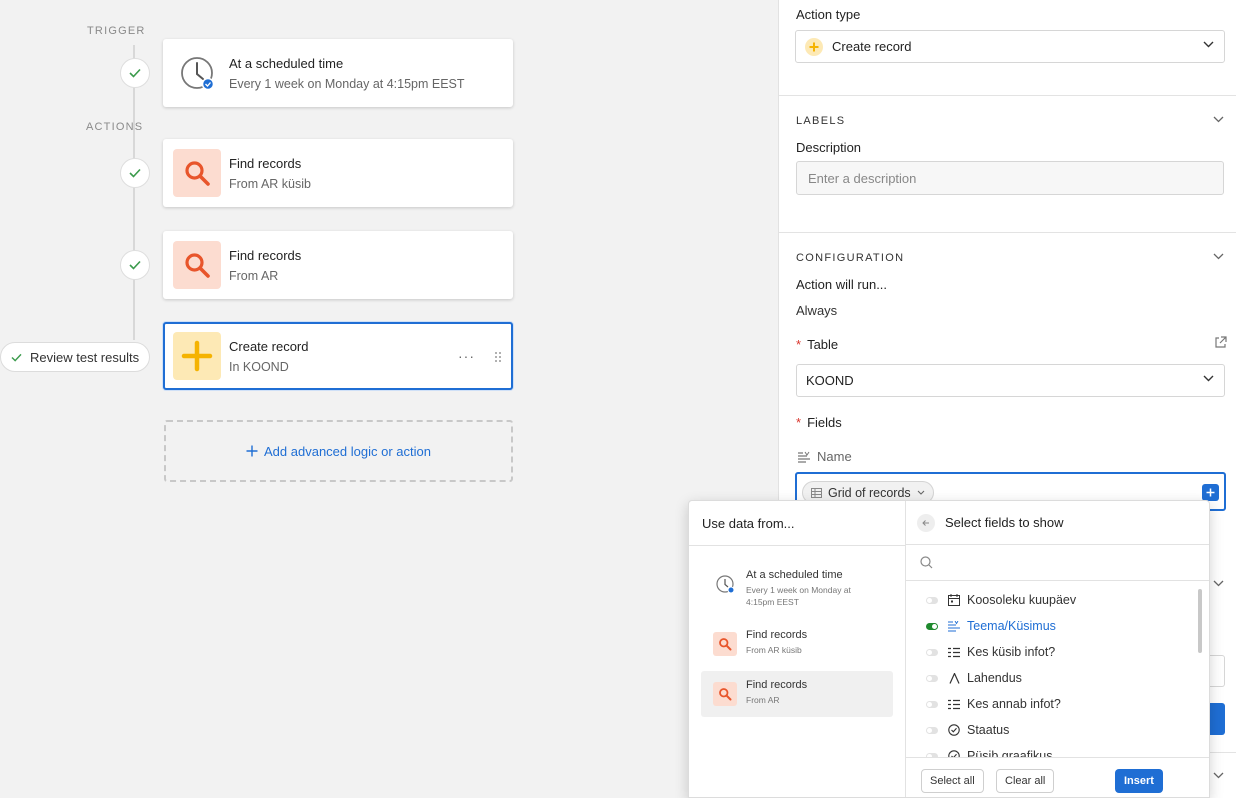  Describe the element at coordinates (1025, 781) in the screenshot. I see `clear-all-button: Clear all` at that location.